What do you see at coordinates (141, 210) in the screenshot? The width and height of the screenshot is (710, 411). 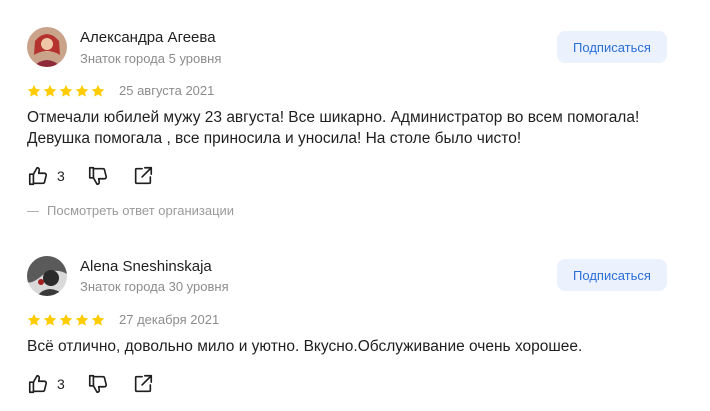 I see `org-reply-label: Посмотреть ответ организации` at bounding box center [141, 210].